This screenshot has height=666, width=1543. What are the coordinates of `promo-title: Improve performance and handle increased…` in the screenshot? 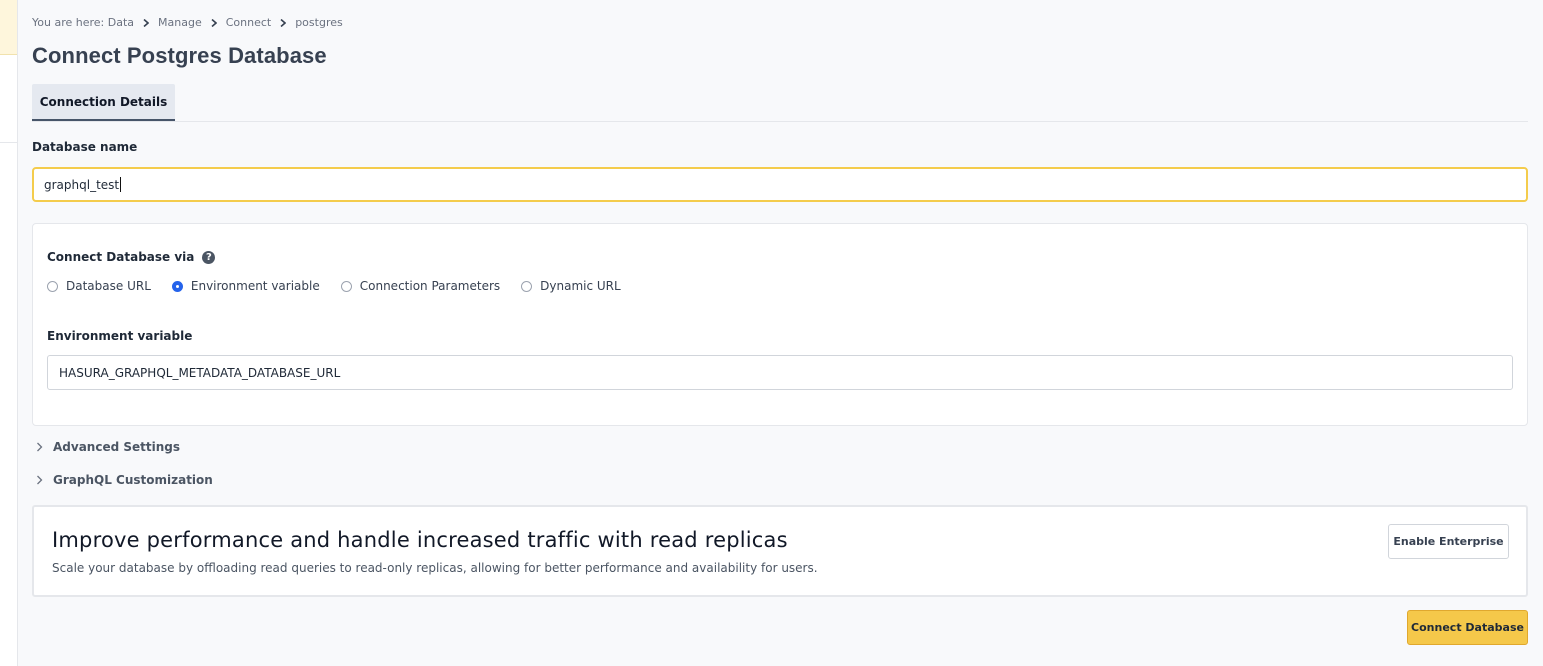 It's located at (420, 540).